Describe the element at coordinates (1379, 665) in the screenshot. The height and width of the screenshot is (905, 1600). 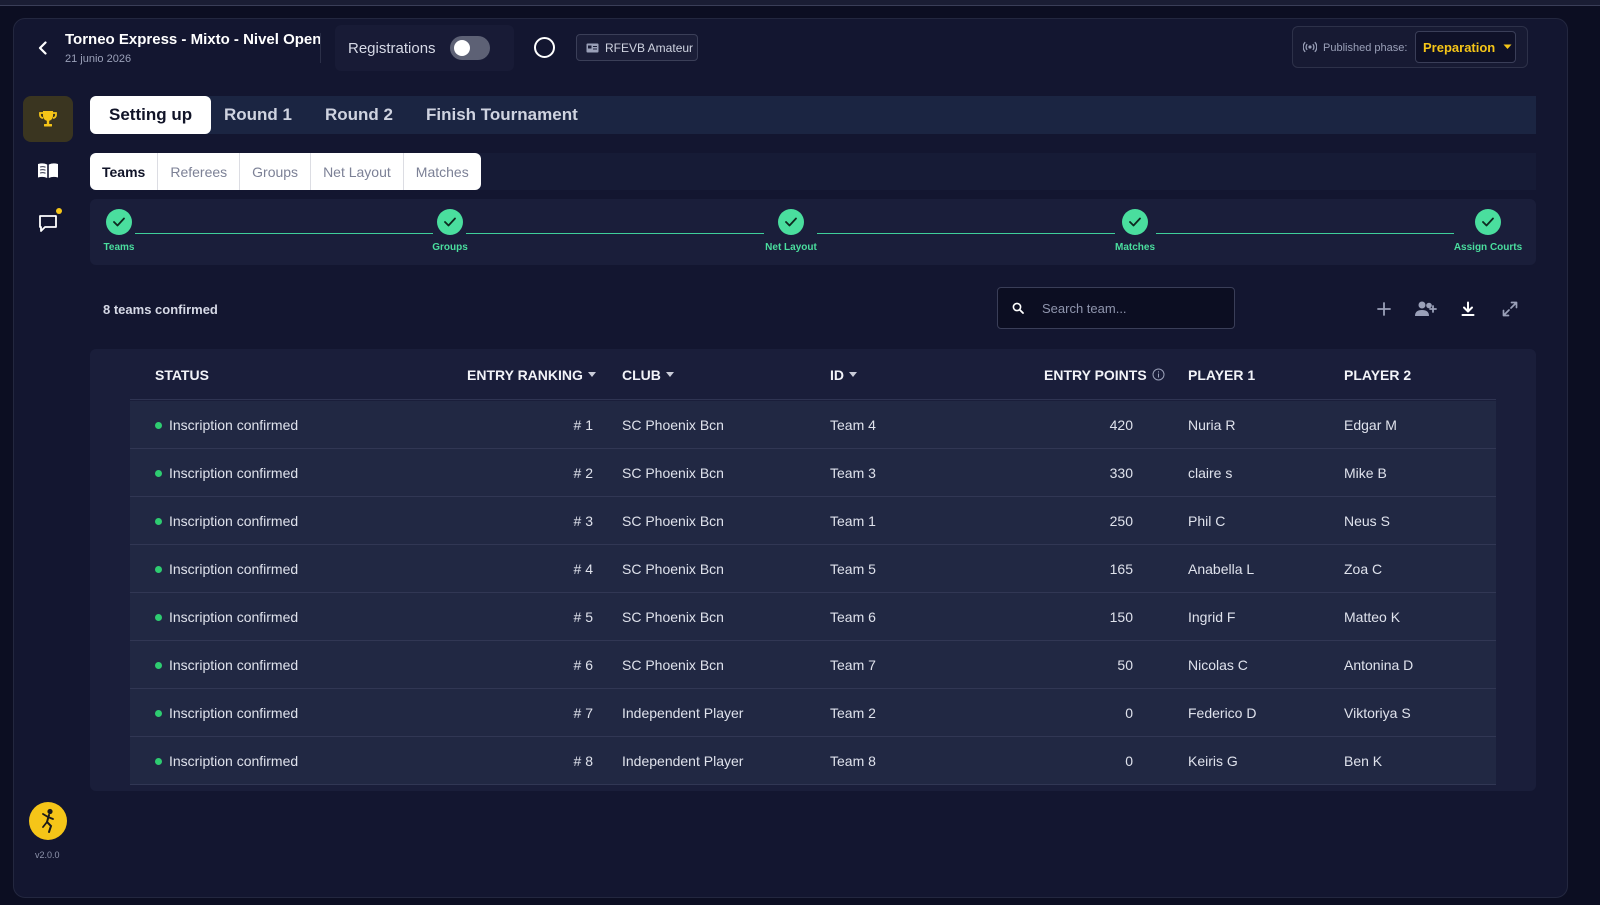
I see `player-2-cell: Antonina D` at that location.